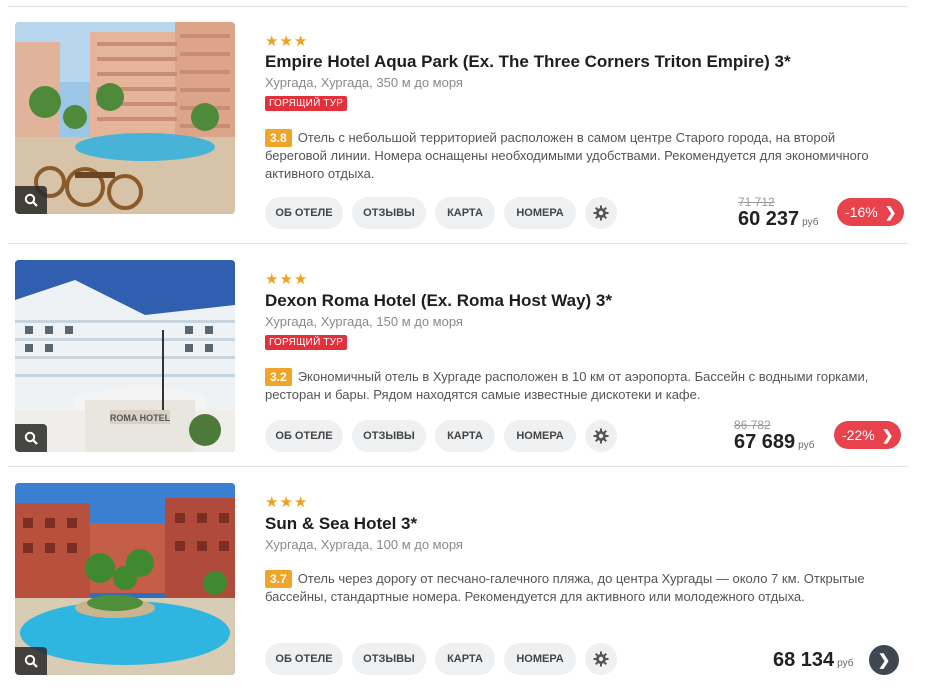 The width and height of the screenshot is (949, 689). I want to click on price: 68 134 руб, so click(813, 660).